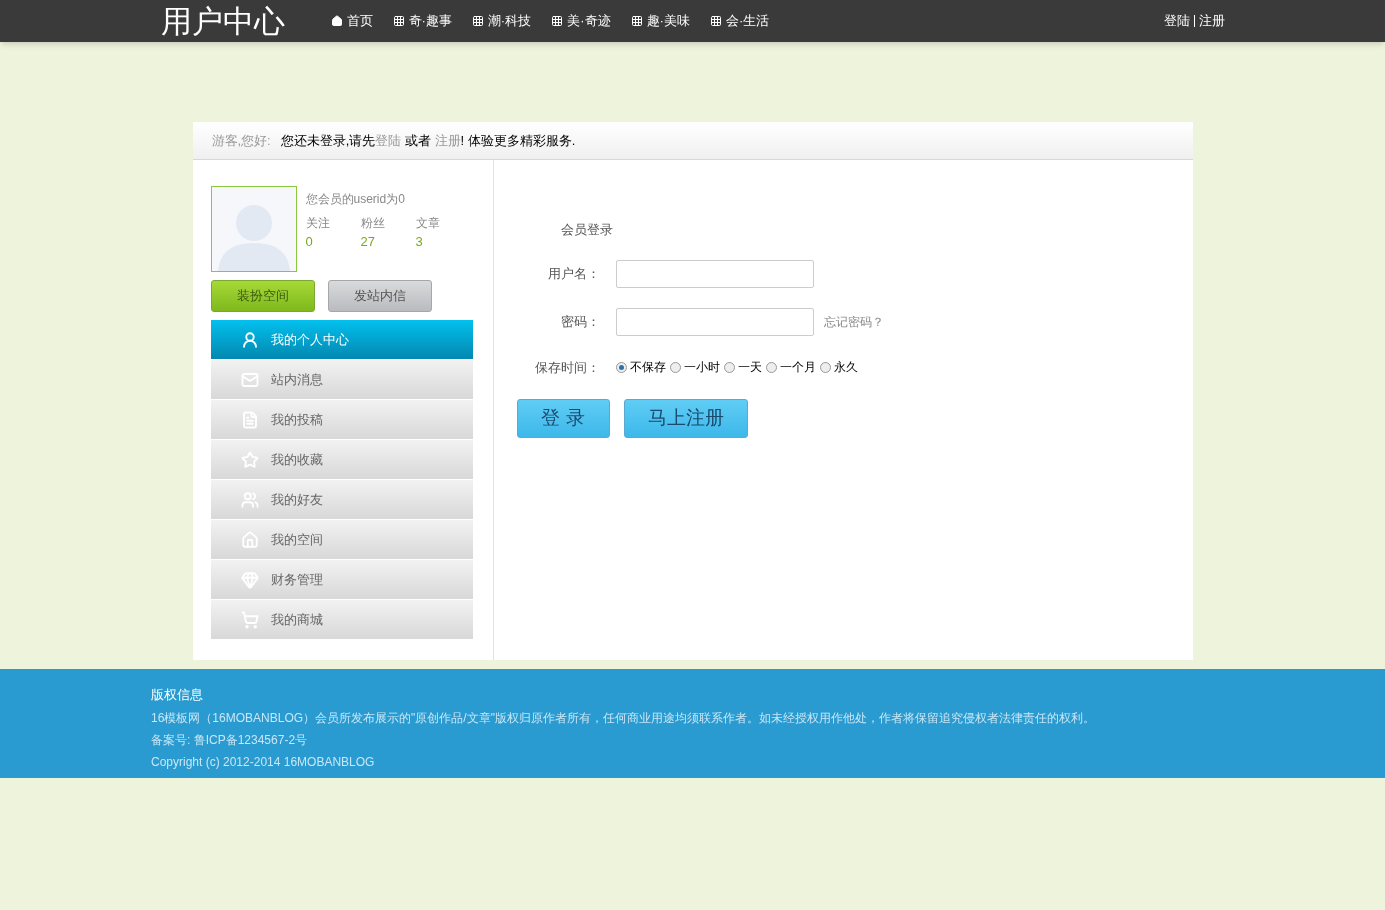  Describe the element at coordinates (341, 419) in the screenshot. I see `menu-item: 我的投稿` at that location.